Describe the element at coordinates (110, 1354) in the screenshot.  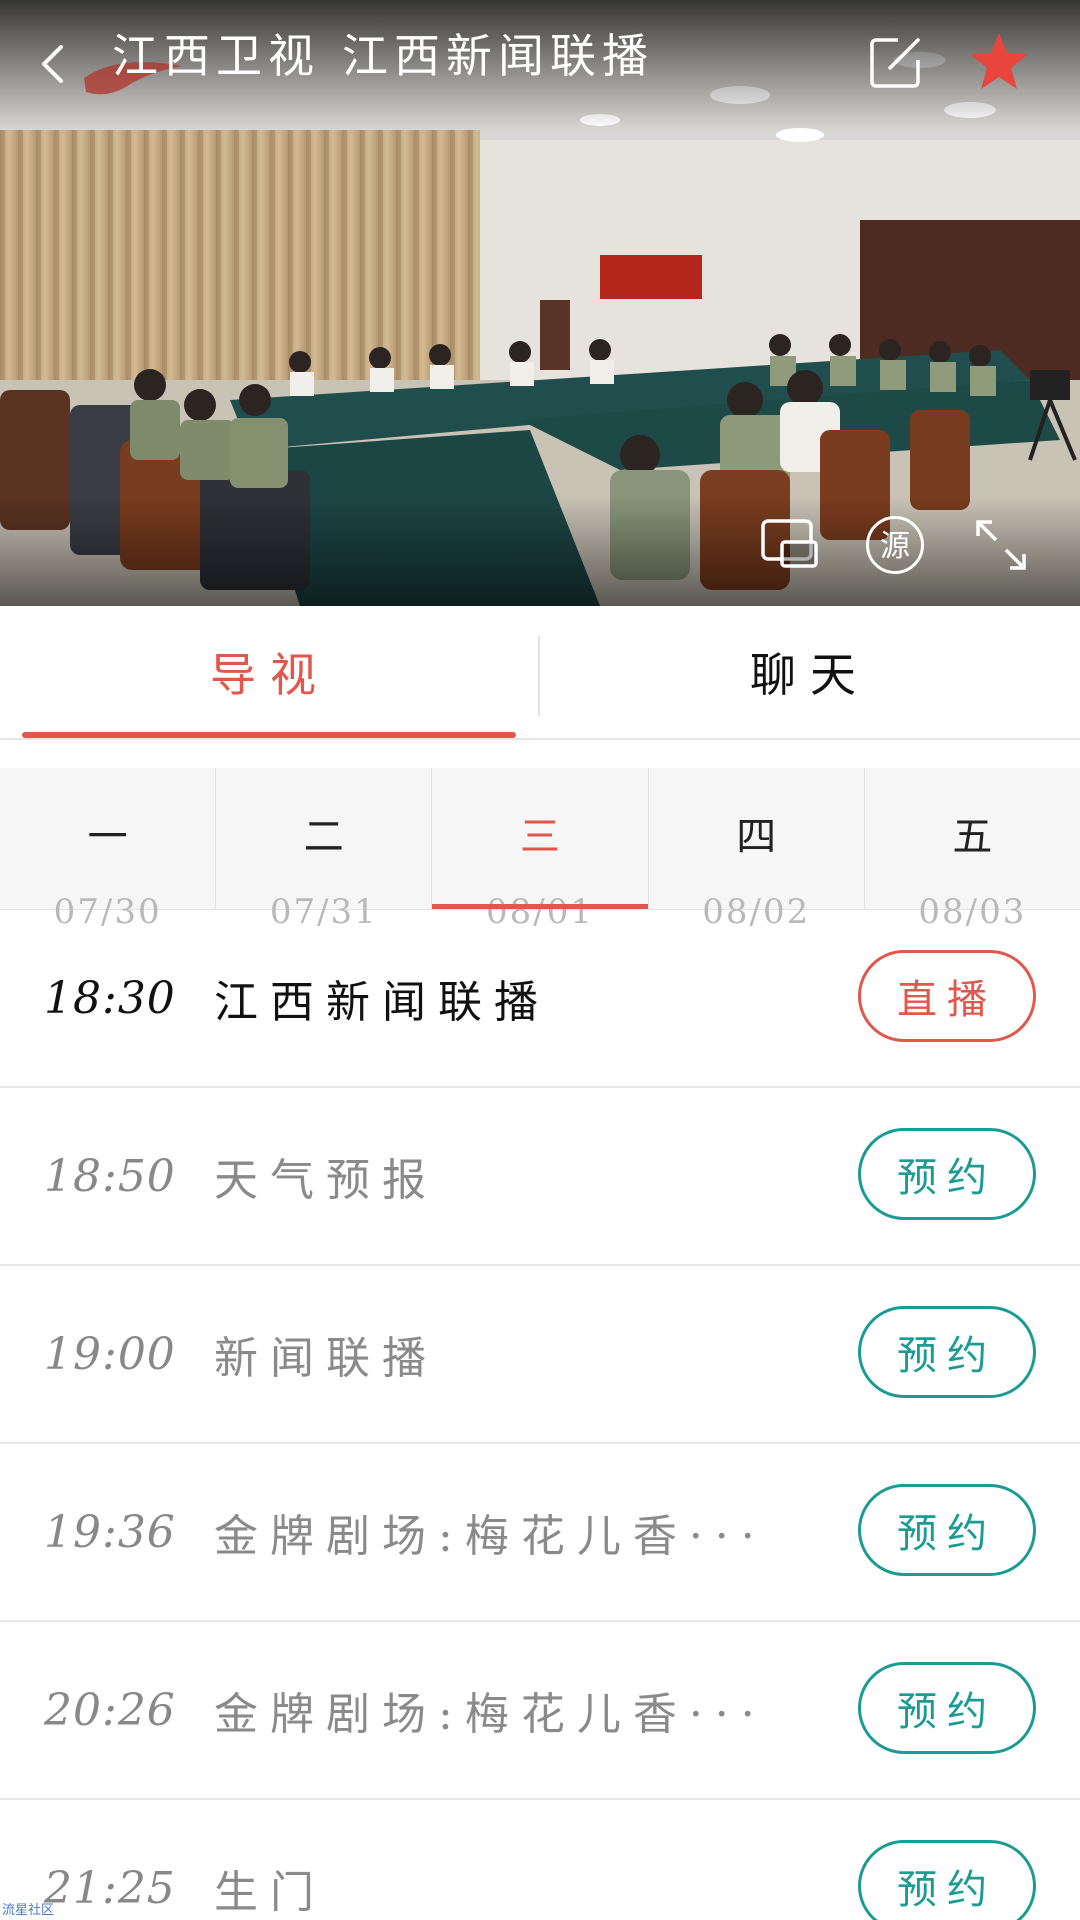
I see `program-time: 19:00` at that location.